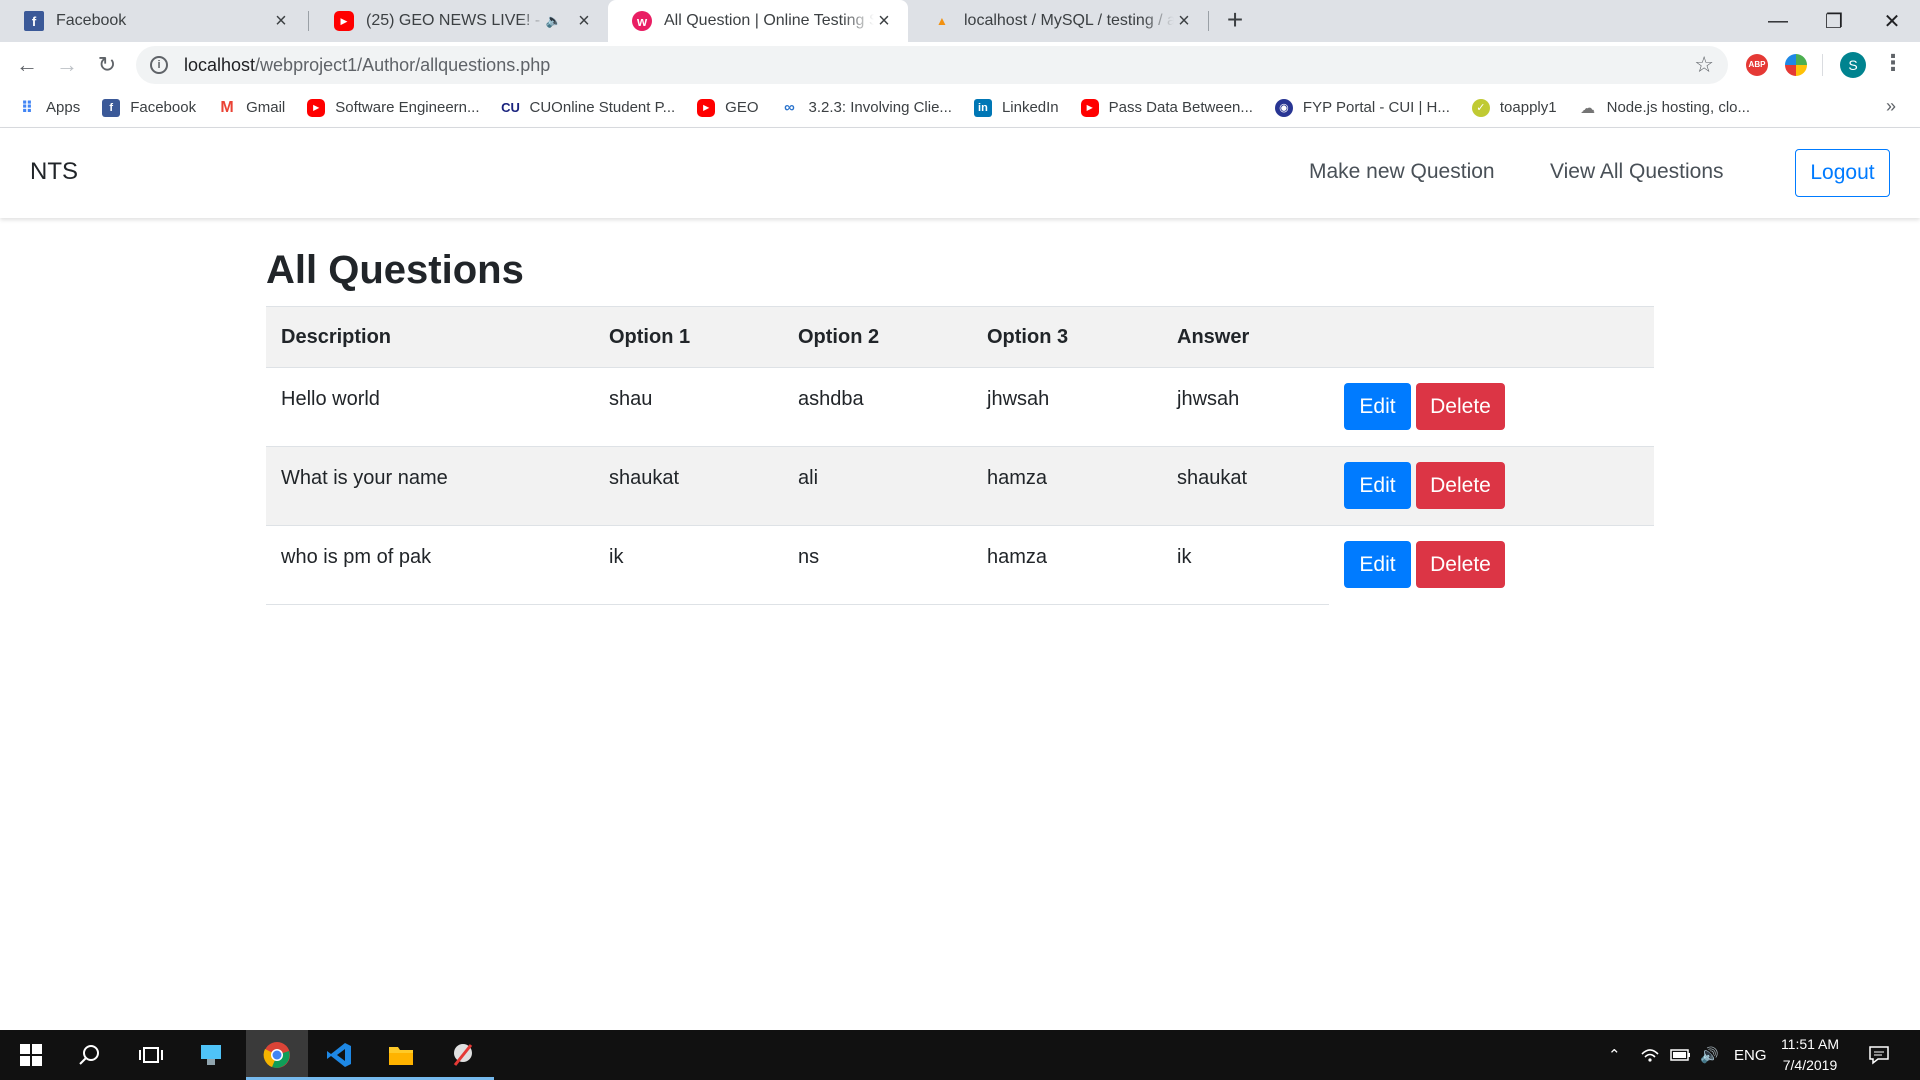 The width and height of the screenshot is (1920, 1080). I want to click on browser-tab-facebook: f Facebook ×, so click(152, 21).